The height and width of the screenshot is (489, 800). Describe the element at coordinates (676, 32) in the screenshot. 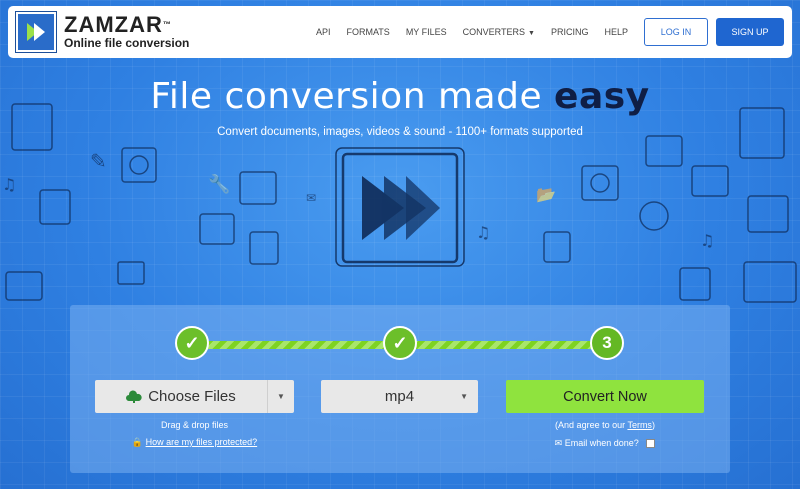

I see `login-button: LOG IN` at that location.